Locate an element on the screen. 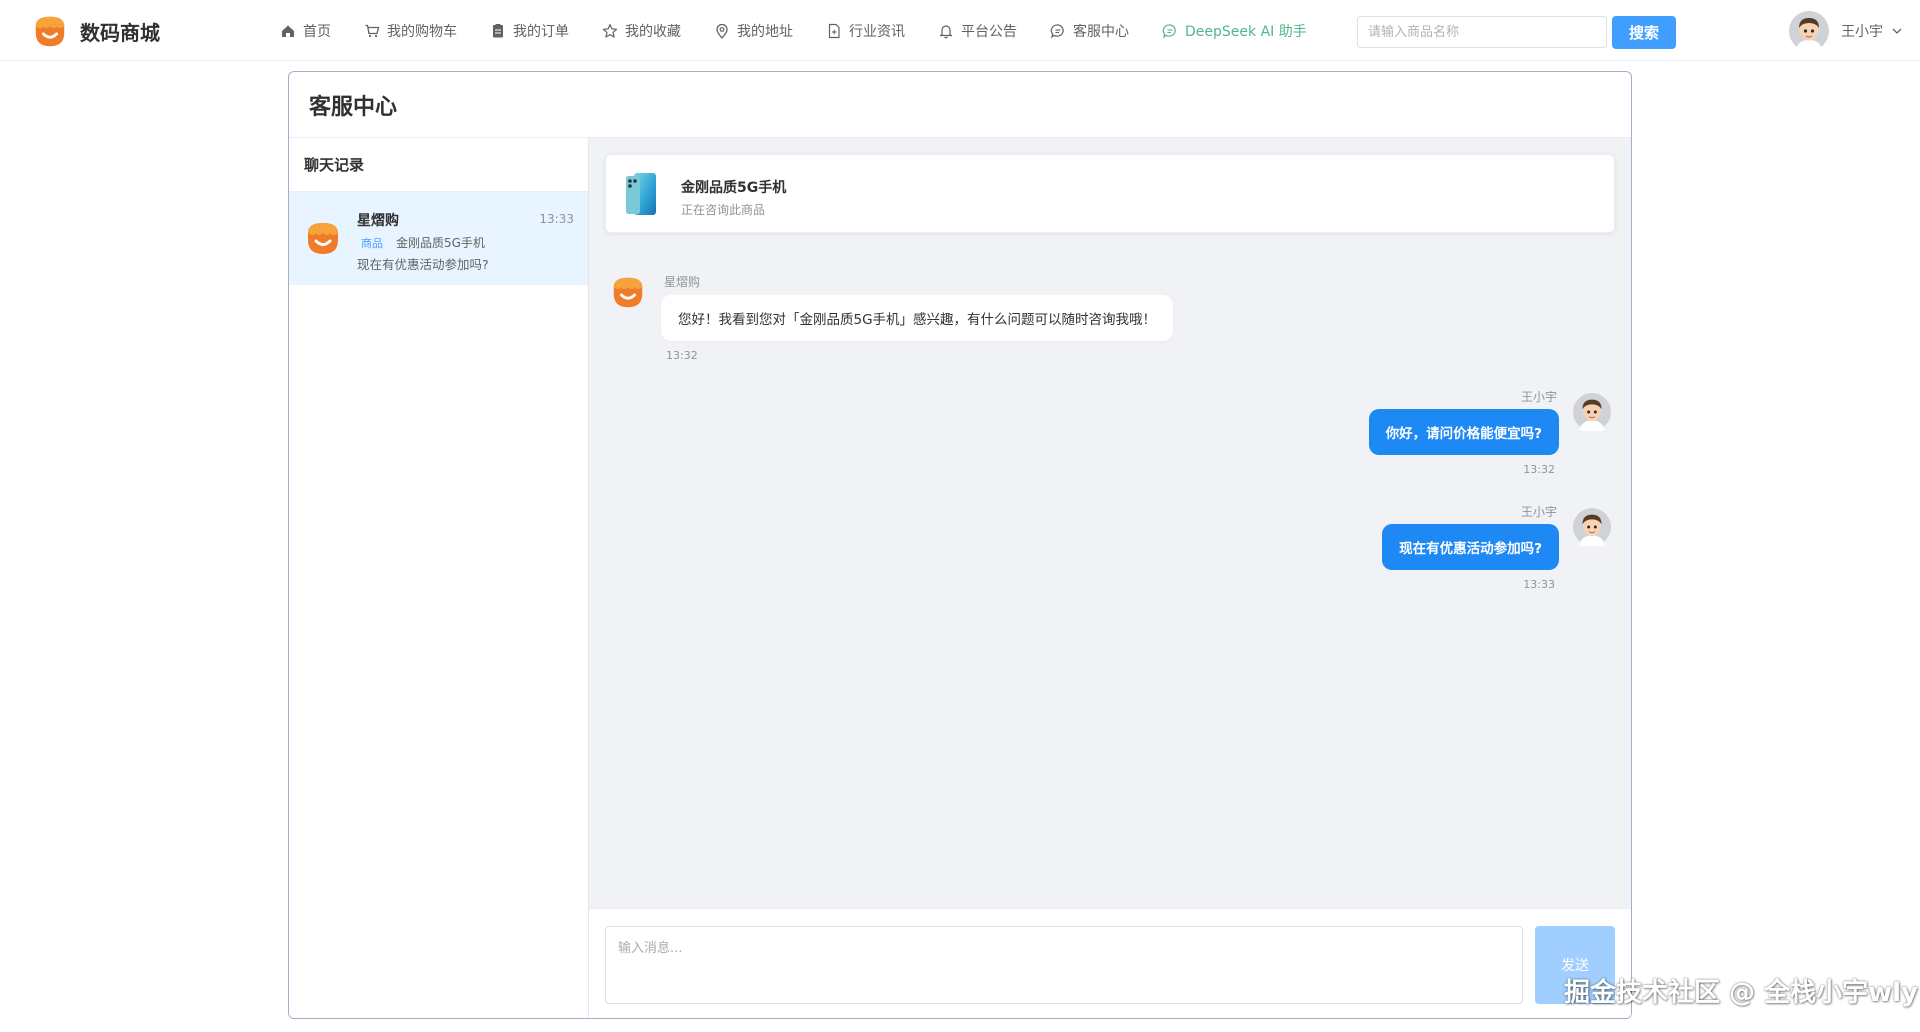 The height and width of the screenshot is (1032, 1920). product-subtitle: 正在咨询此商品 is located at coordinates (723, 210).